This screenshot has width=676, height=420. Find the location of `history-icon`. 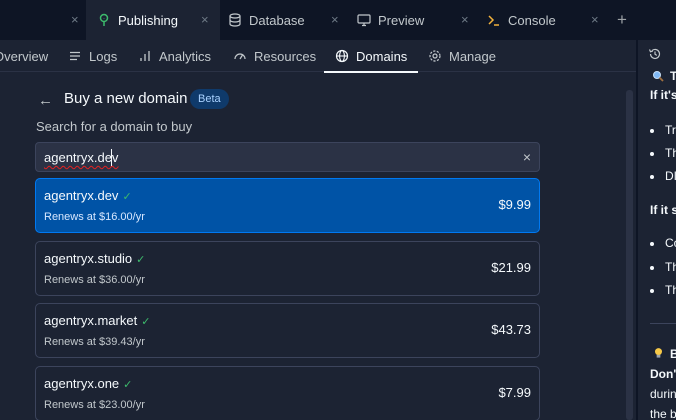

history-icon is located at coordinates (655, 54).